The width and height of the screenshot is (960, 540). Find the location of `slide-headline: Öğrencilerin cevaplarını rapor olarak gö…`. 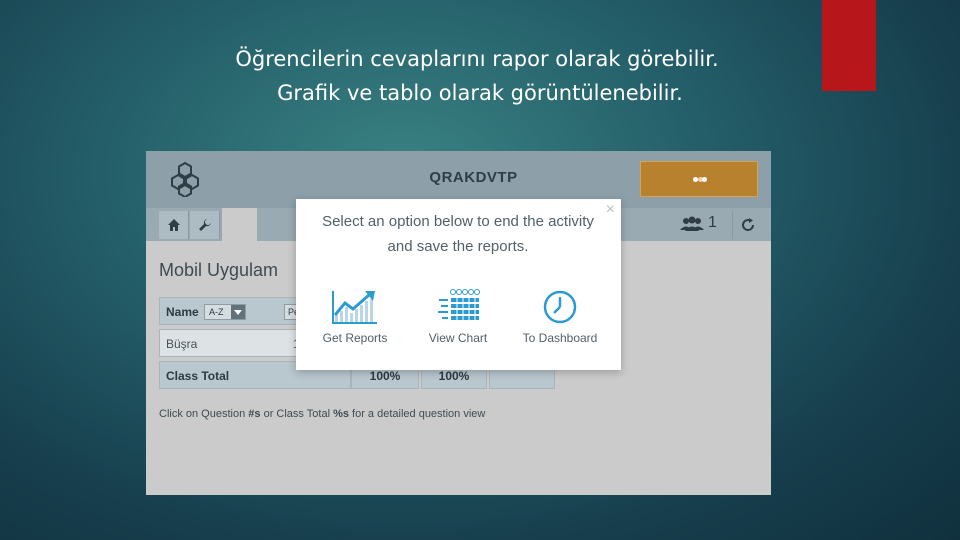

slide-headline: Öğrencilerin cevaplarını rapor olarak gö… is located at coordinates (480, 76).